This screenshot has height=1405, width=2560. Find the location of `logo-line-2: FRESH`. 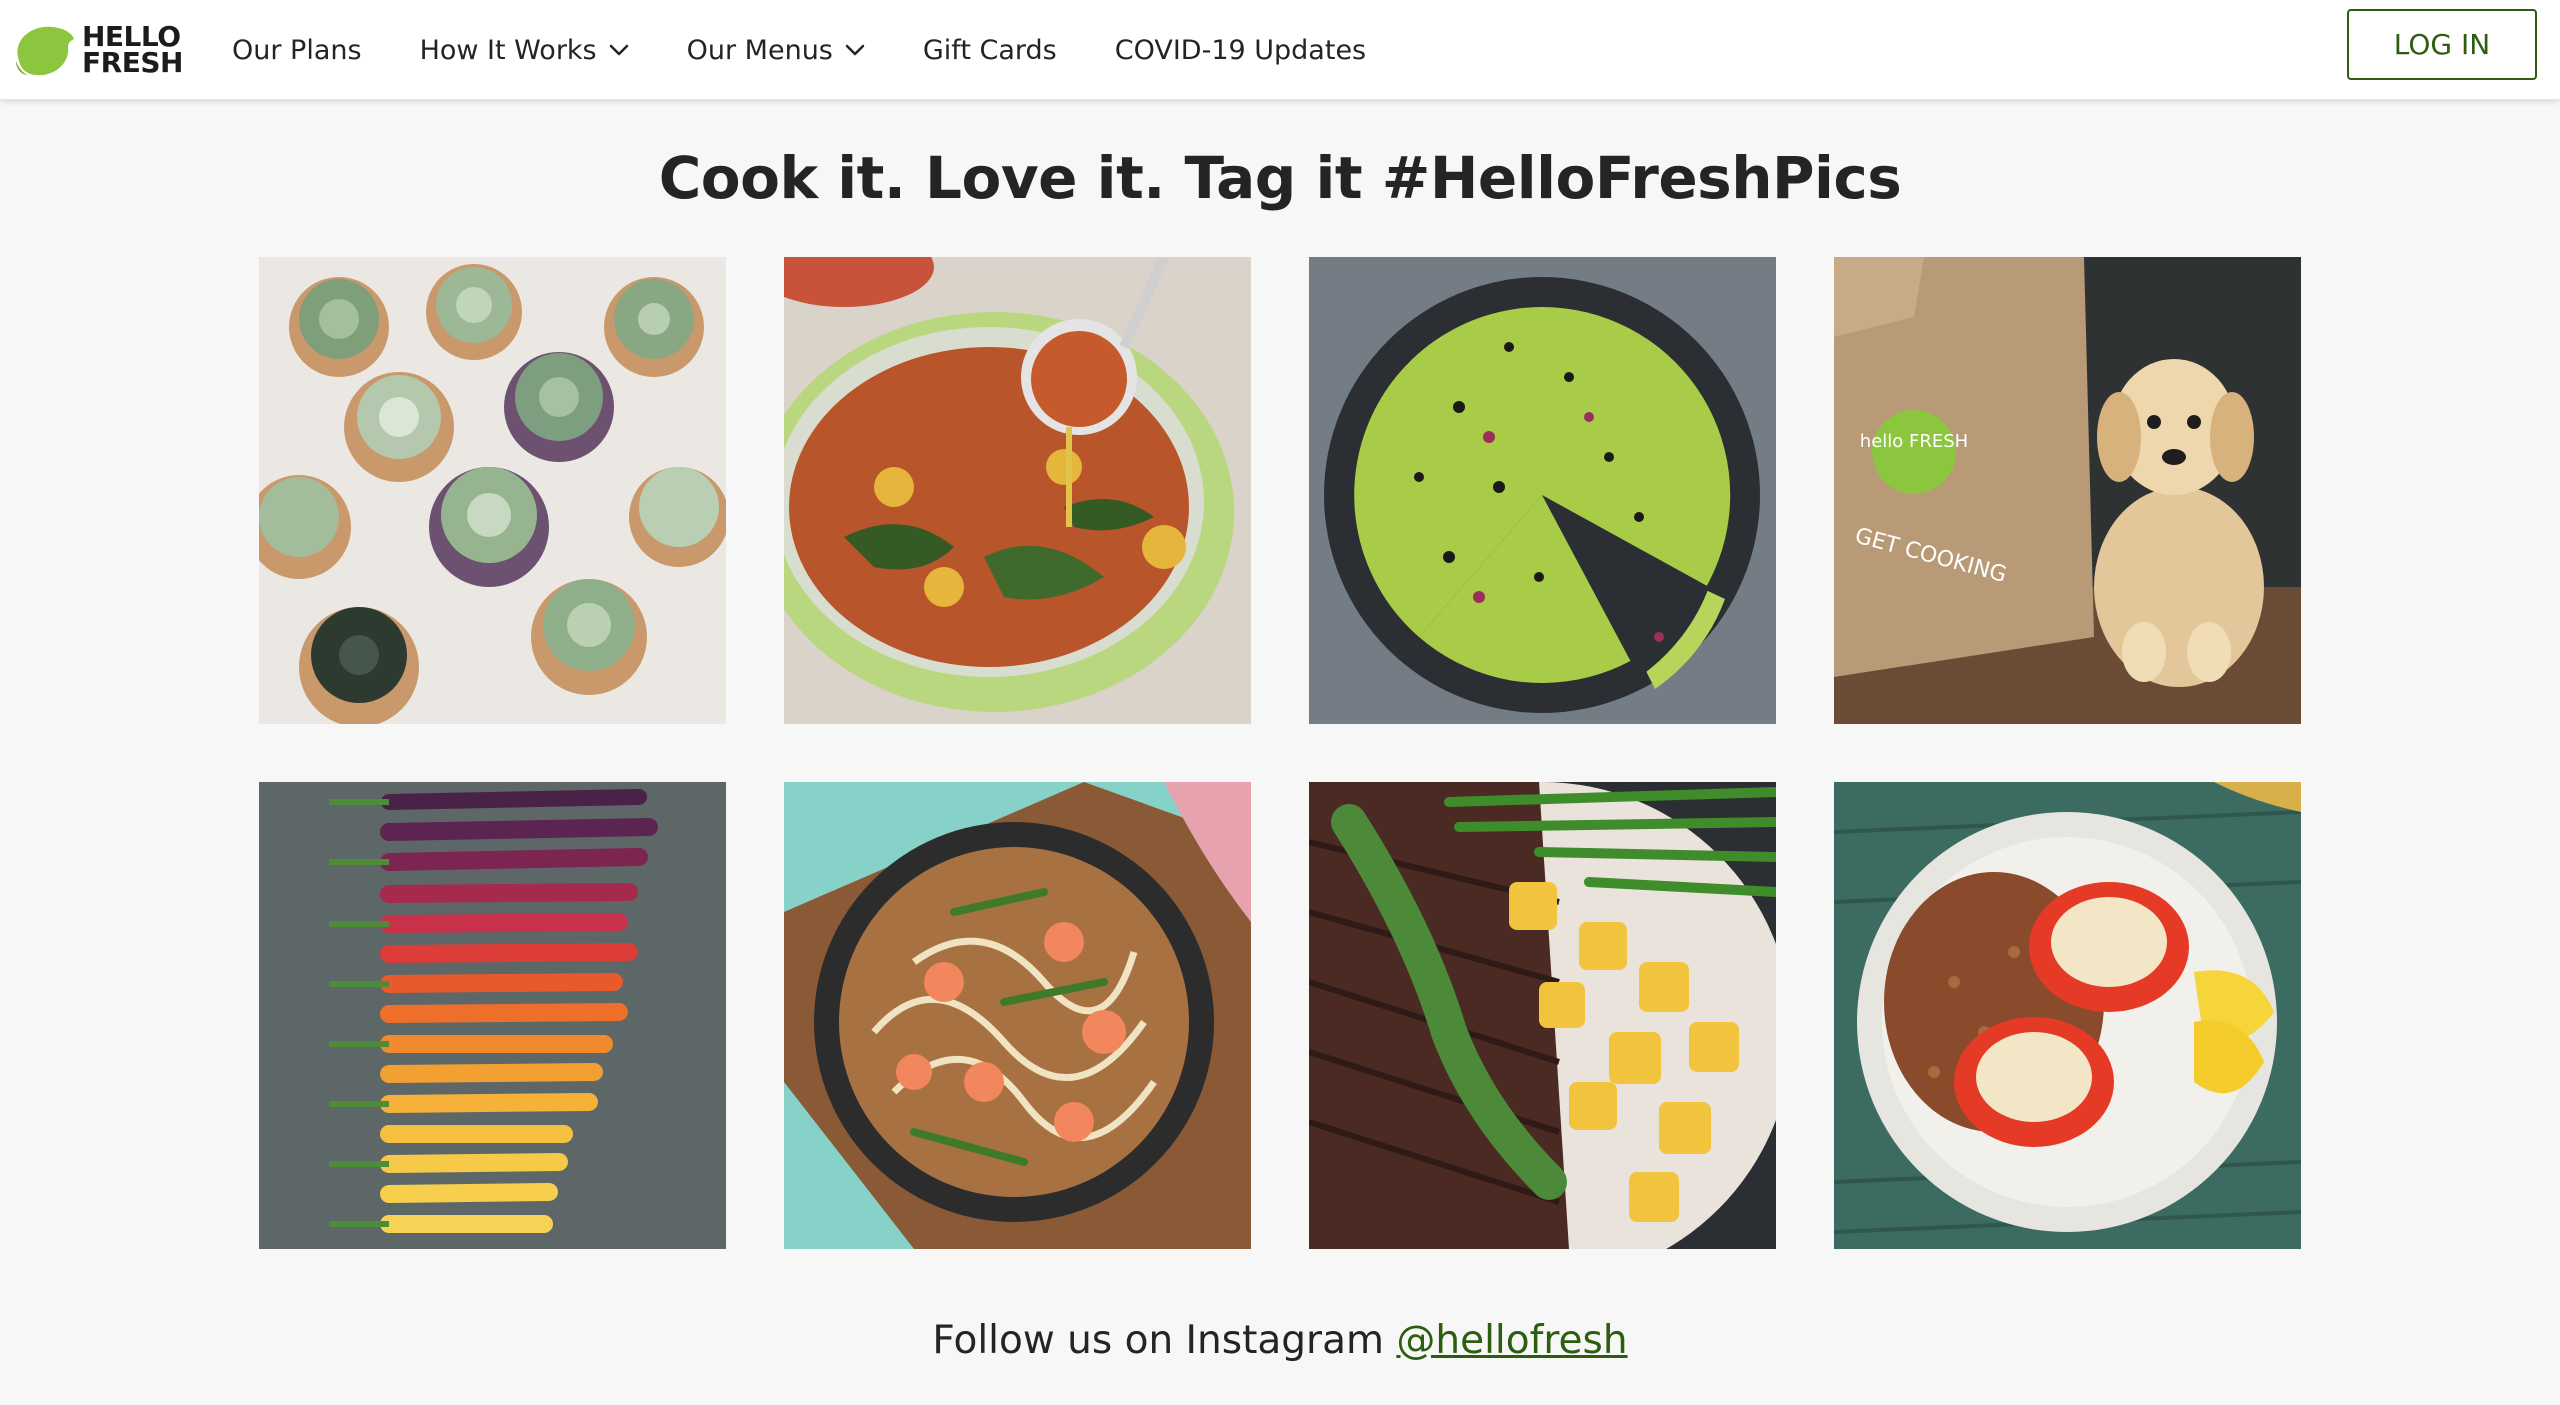

logo-line-2: FRESH is located at coordinates (132, 62).